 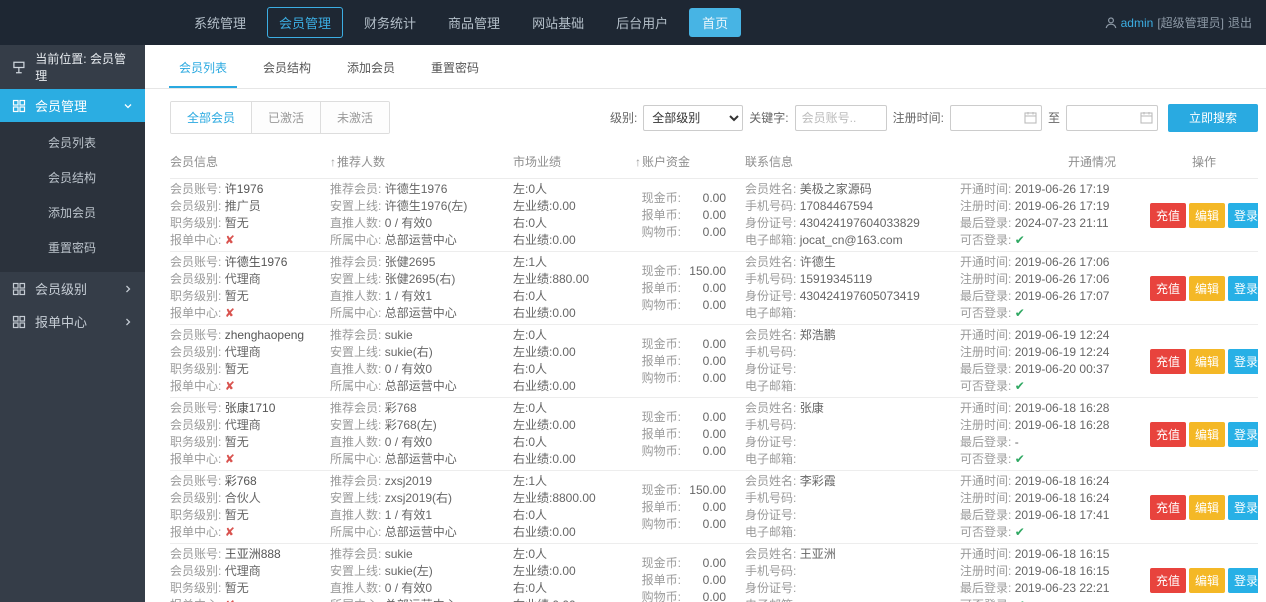 What do you see at coordinates (264, 335) in the screenshot?
I see `member-account: zhenghaopeng` at bounding box center [264, 335].